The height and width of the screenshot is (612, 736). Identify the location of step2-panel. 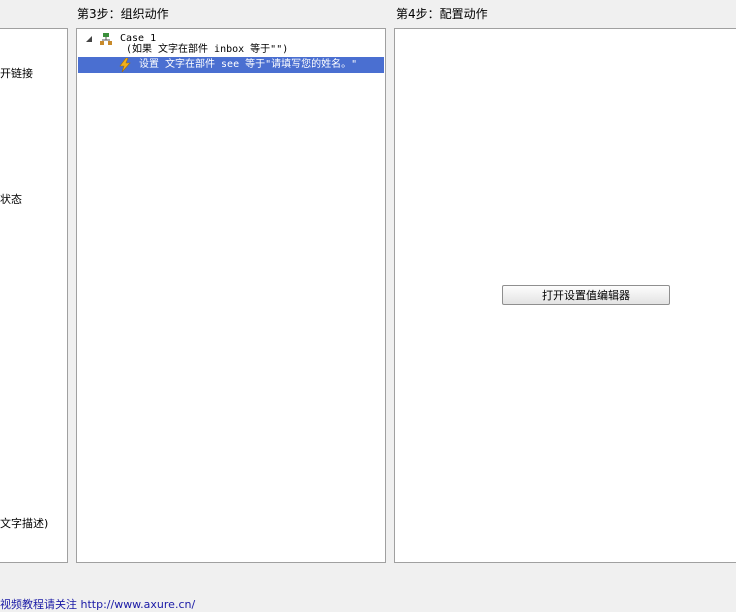
(34, 295).